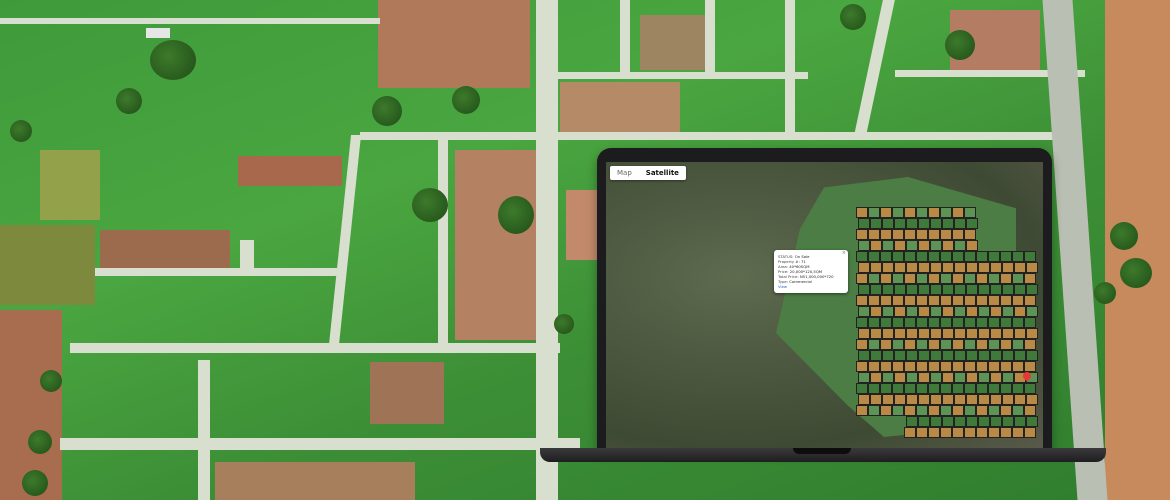 The image size is (1170, 500). Describe the element at coordinates (662, 173) in the screenshot. I see `tab-satellite: Satellite` at that location.